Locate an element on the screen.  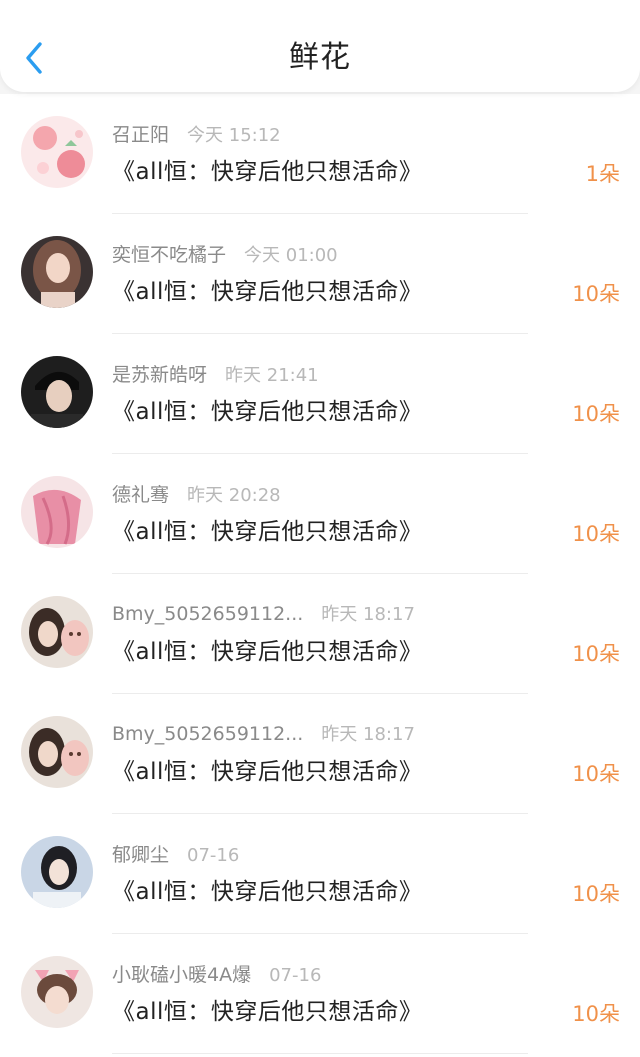
list-item: 奕恒不吃橘子 今天 01:00 《all恒：快穿后他只想活命》 10朵 is located at coordinates (320, 274).